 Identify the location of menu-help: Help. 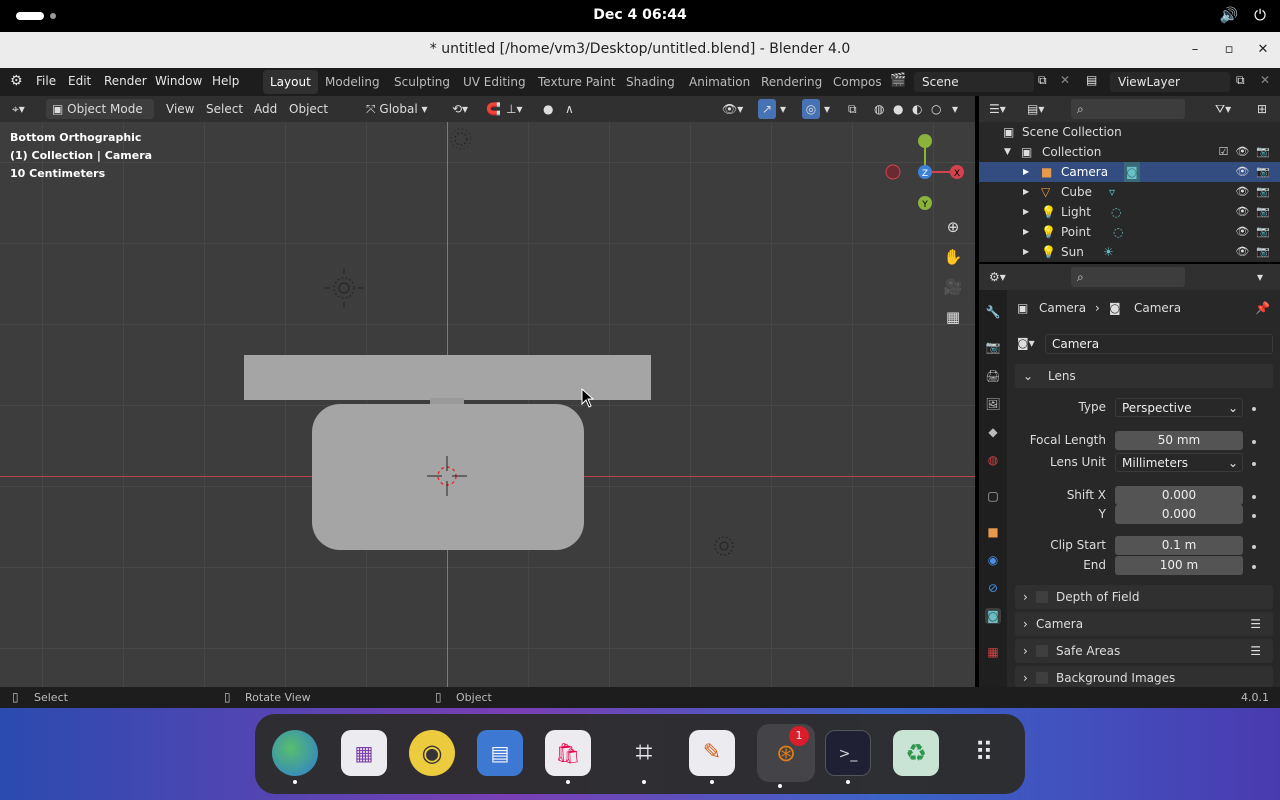
(225, 81).